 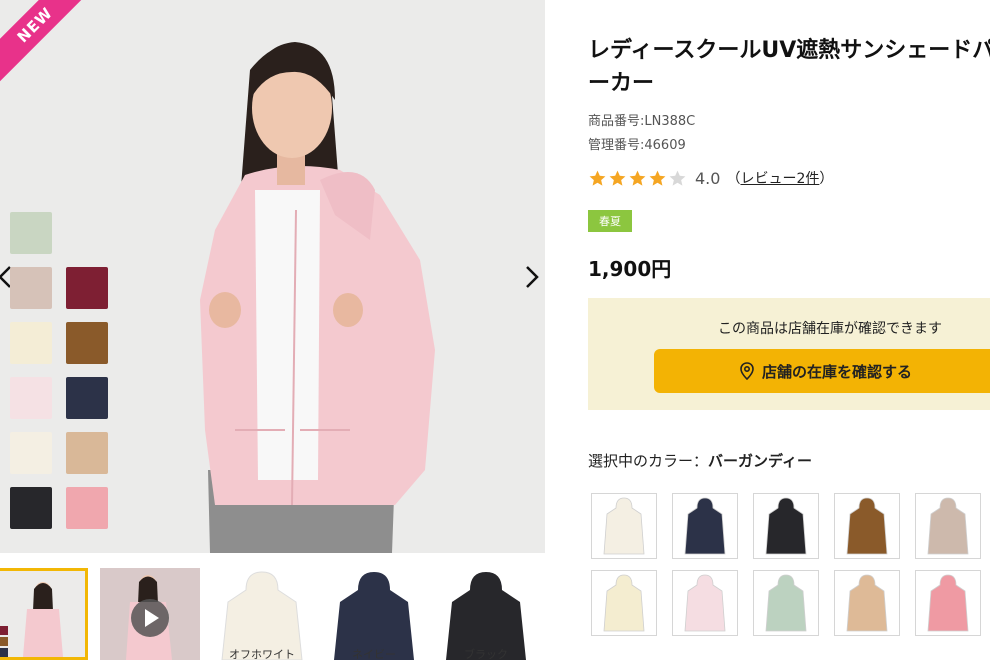 What do you see at coordinates (747, 371) in the screenshot?
I see `map-pin-icon` at bounding box center [747, 371].